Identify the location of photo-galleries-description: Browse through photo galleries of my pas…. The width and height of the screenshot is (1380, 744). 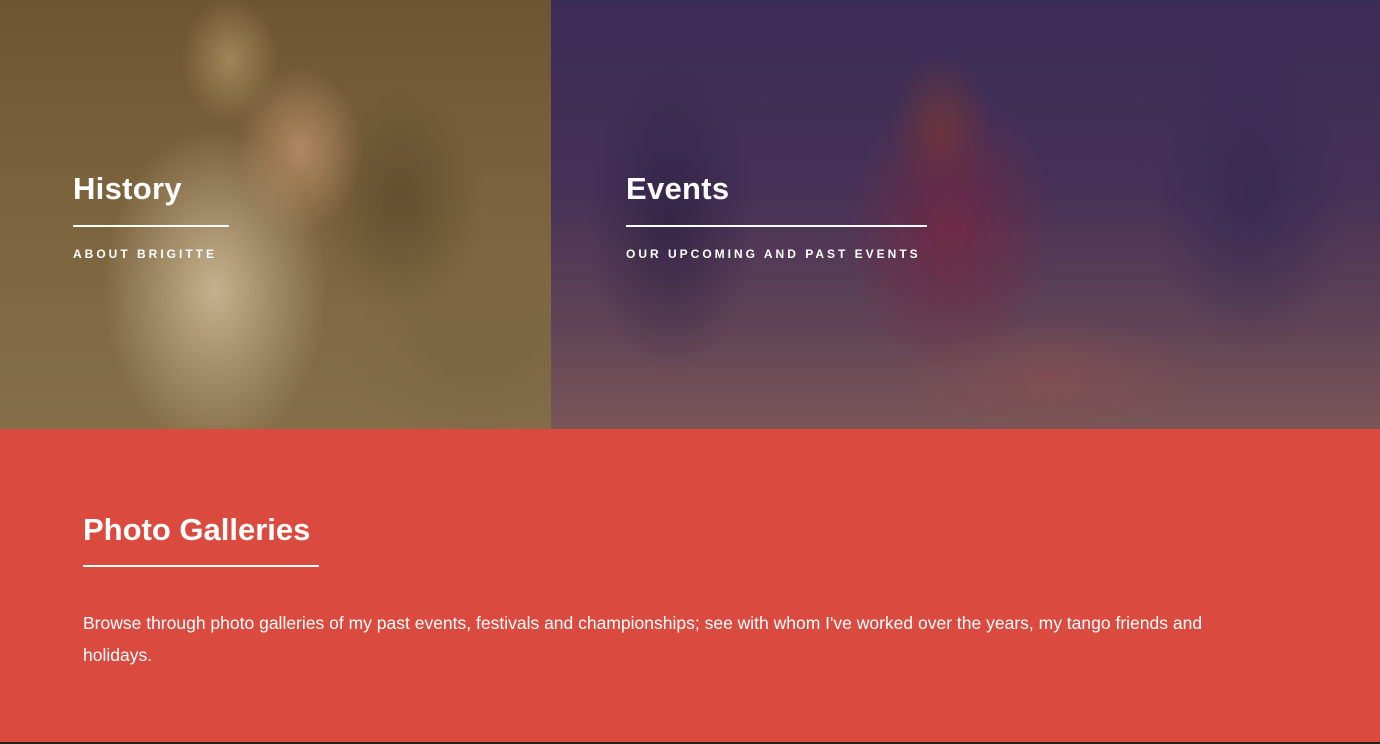
(643, 639).